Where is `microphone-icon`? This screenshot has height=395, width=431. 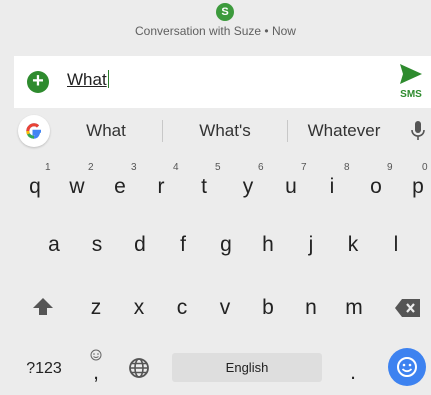
microphone-icon is located at coordinates (418, 131).